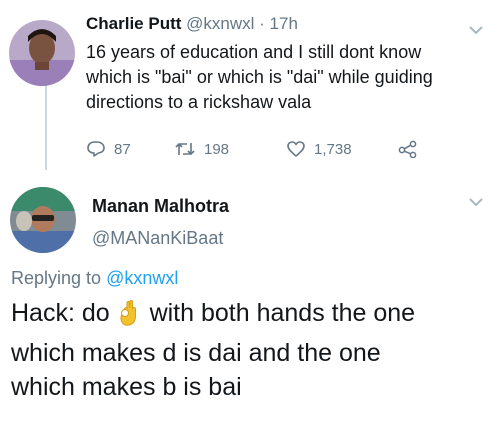 The height and width of the screenshot is (421, 498). Describe the element at coordinates (130, 317) in the screenshot. I see `ok-hand-icon` at that location.